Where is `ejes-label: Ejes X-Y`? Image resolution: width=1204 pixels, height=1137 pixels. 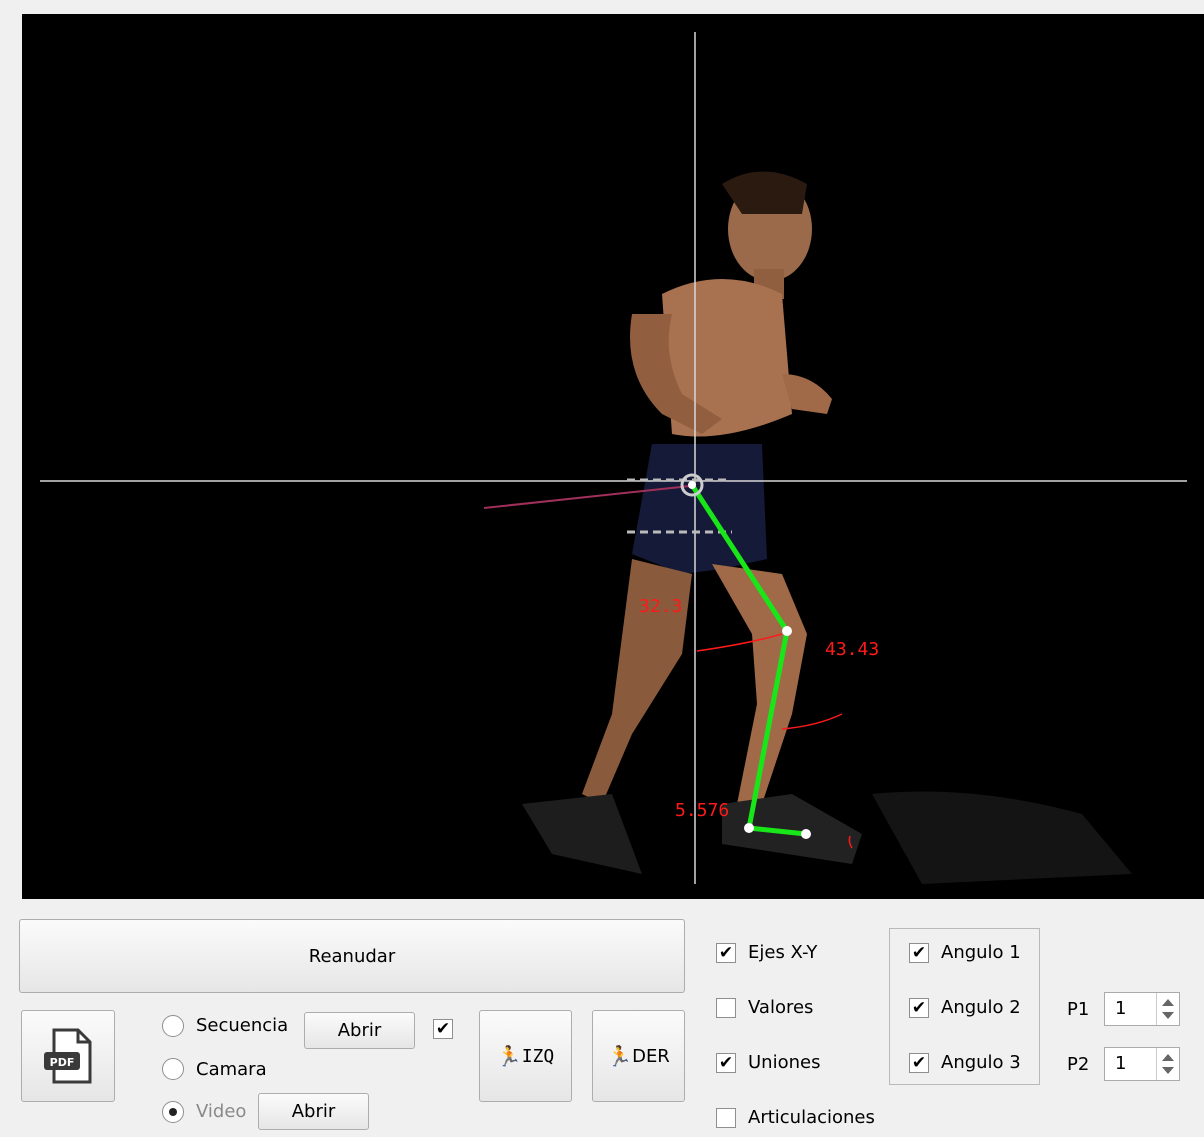
ejes-label: Ejes X-Y is located at coordinates (783, 952).